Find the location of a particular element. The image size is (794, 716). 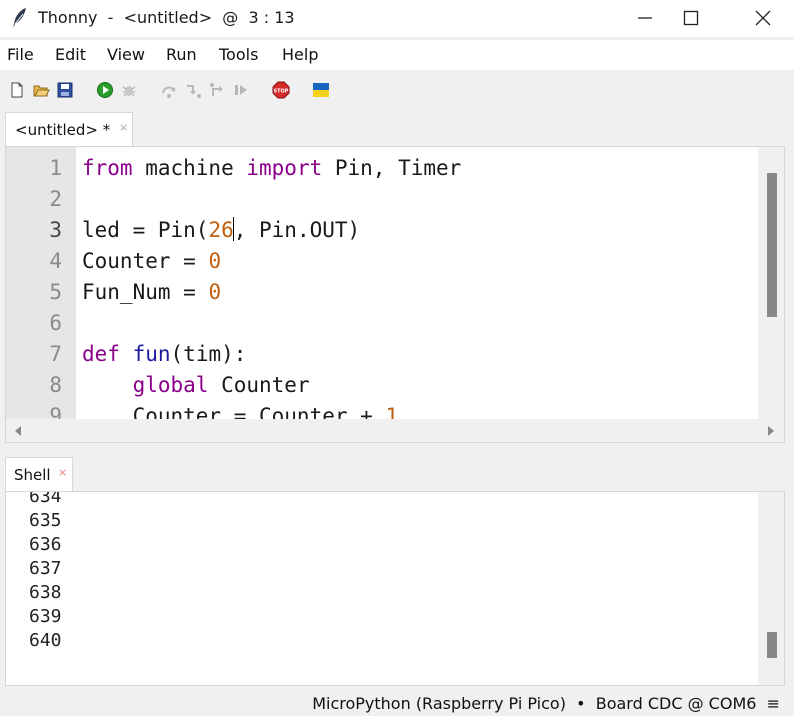

code-line-3: led = Pin(26, Pin.OUT) is located at coordinates (221, 230).